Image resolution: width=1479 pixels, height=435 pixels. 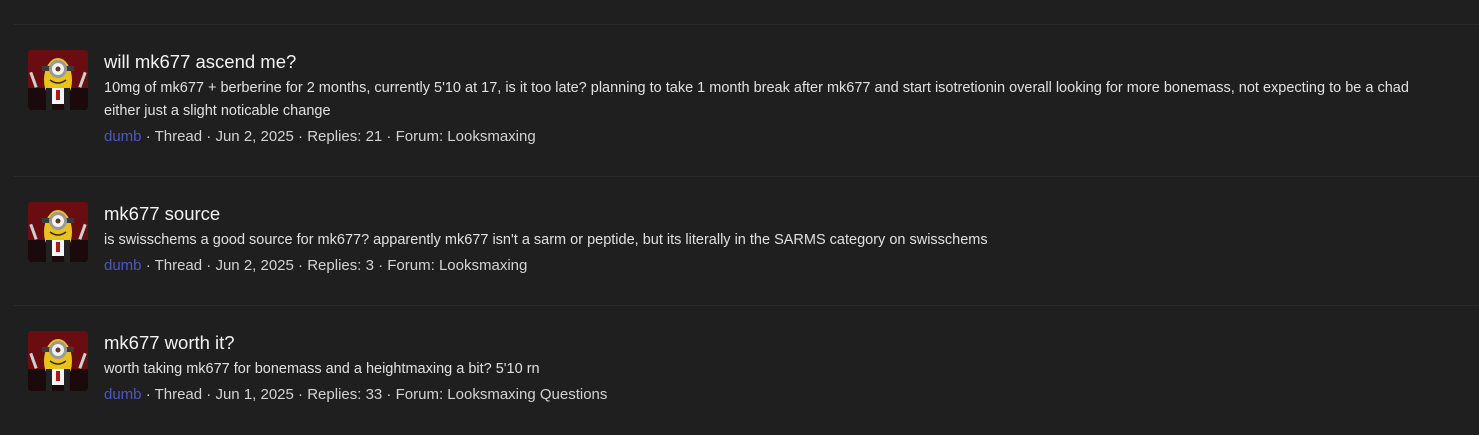 What do you see at coordinates (766, 62) in the screenshot?
I see `result-title-link: will mk677 ascend me?` at bounding box center [766, 62].